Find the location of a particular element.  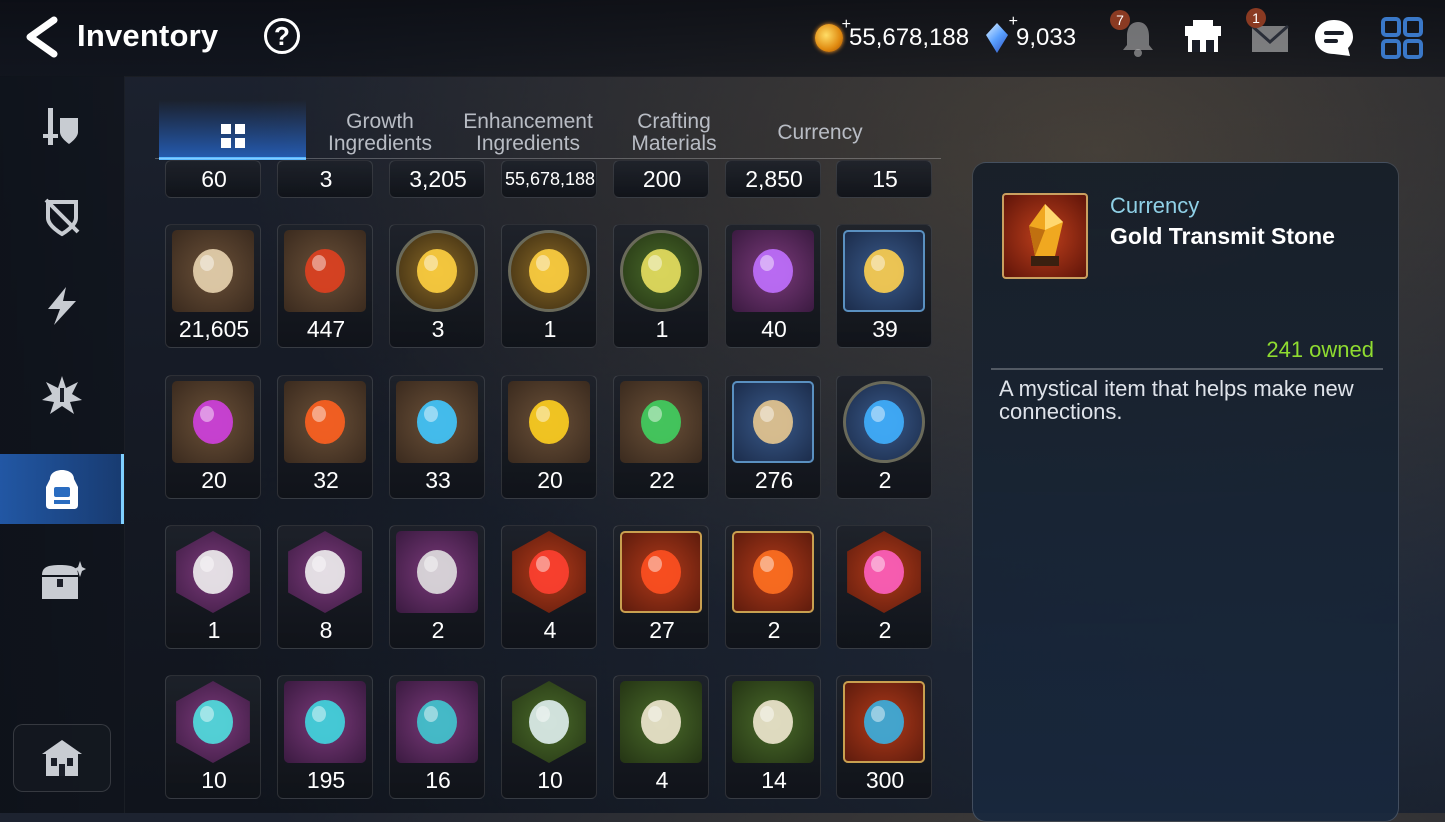

item-slot: 21,605 is located at coordinates (213, 286).